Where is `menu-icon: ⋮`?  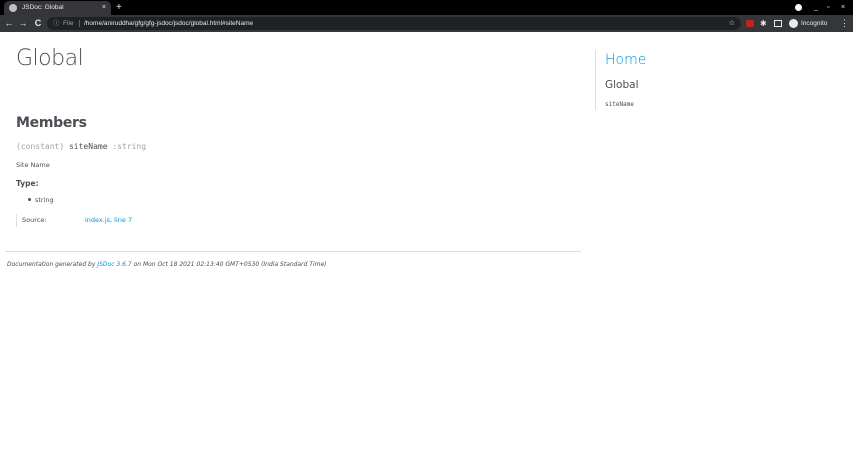
menu-icon: ⋮ is located at coordinates (844, 23).